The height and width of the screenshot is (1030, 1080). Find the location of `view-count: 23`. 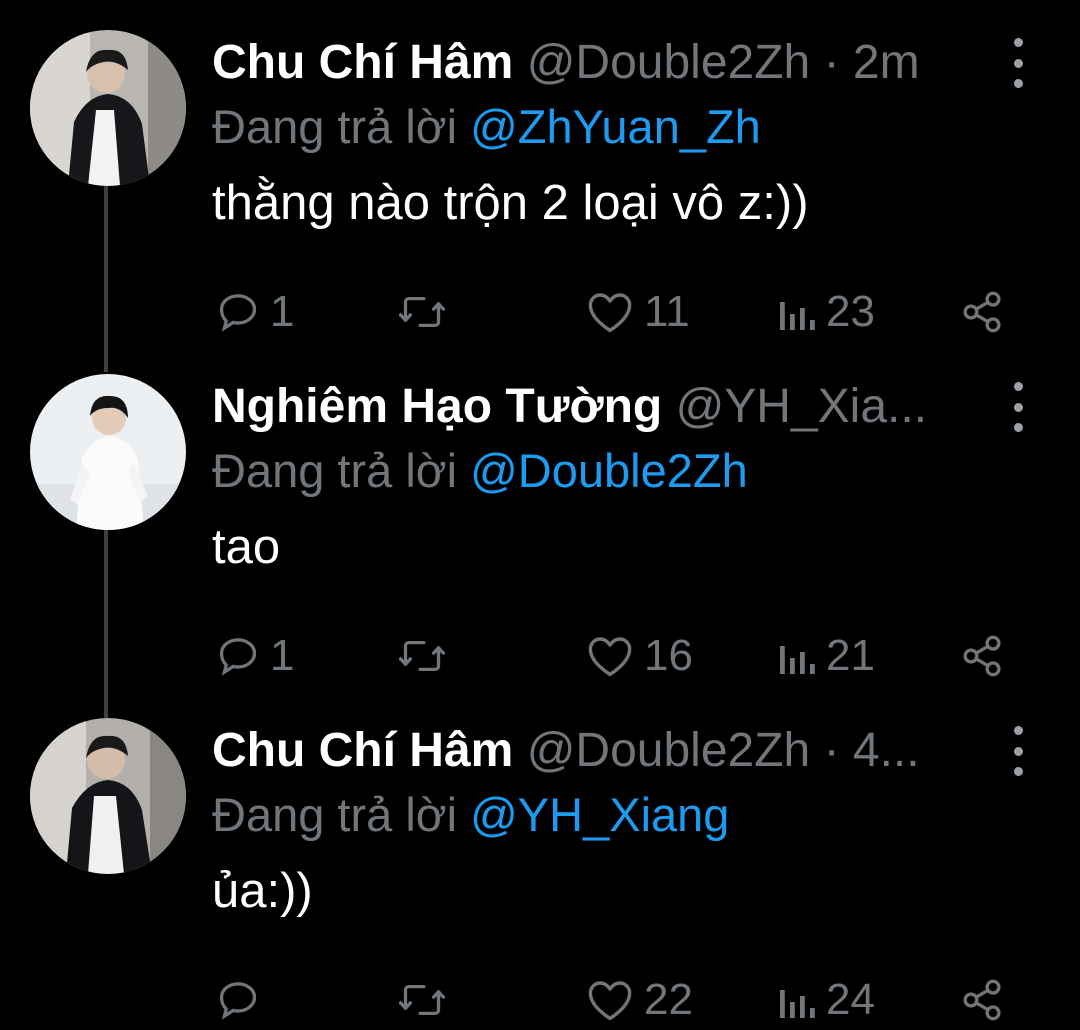

view-count: 23 is located at coordinates (850, 311).